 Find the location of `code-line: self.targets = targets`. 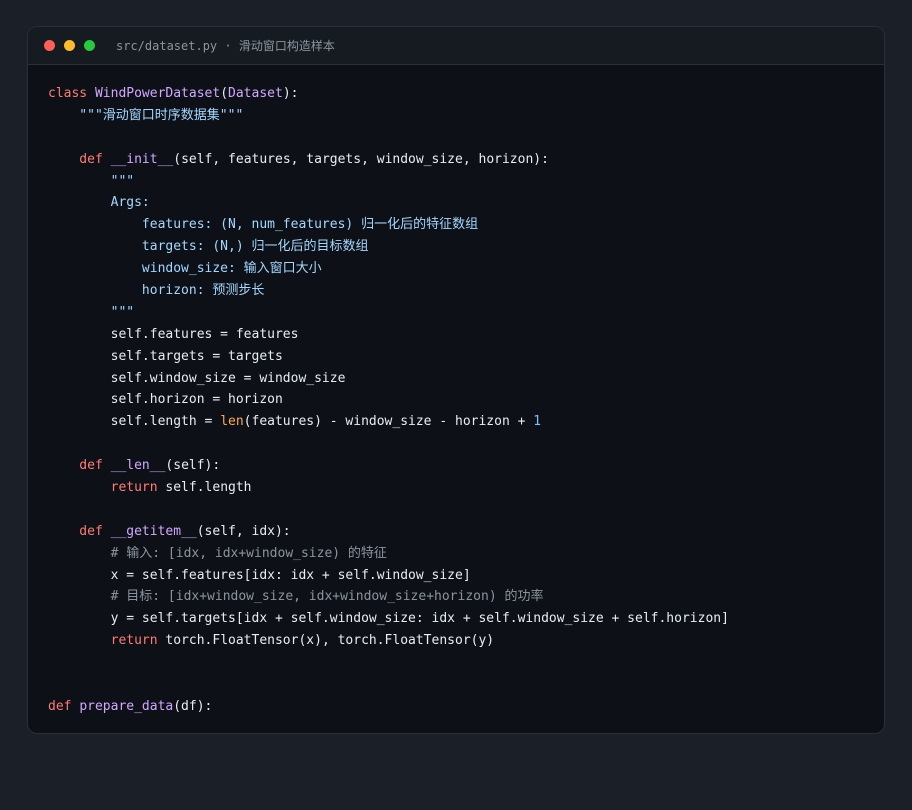

code-line: self.targets = targets is located at coordinates (388, 357).